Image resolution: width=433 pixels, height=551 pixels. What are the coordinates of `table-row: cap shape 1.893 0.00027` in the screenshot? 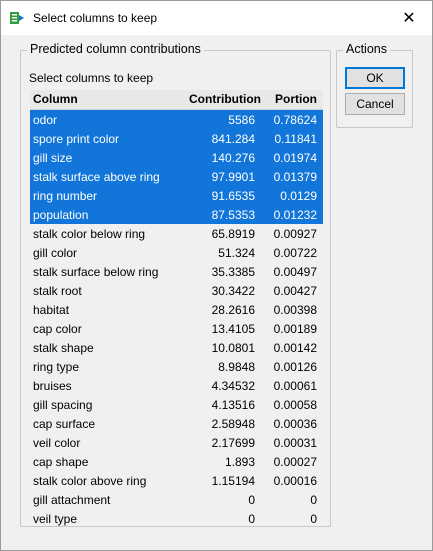 It's located at (176, 461).